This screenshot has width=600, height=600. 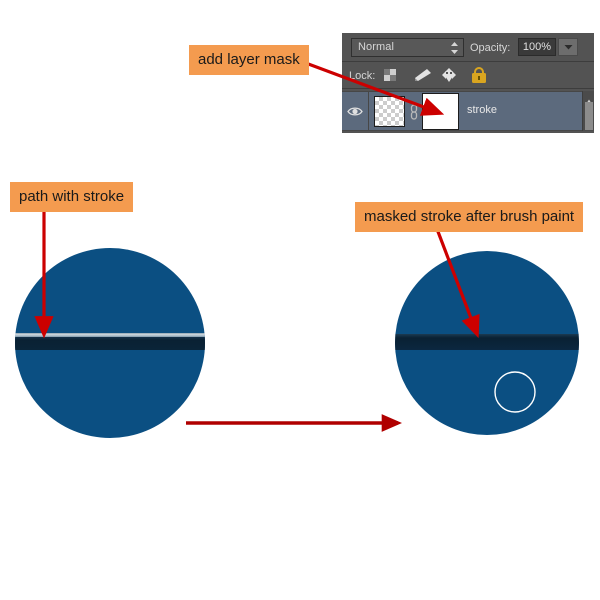 I want to click on stroke-band-highlight, so click(x=110, y=335).